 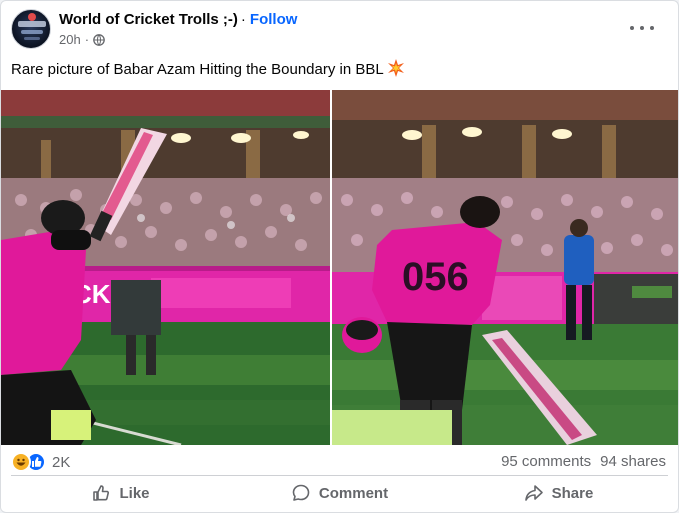 I want to click on share-icon, so click(x=534, y=493).